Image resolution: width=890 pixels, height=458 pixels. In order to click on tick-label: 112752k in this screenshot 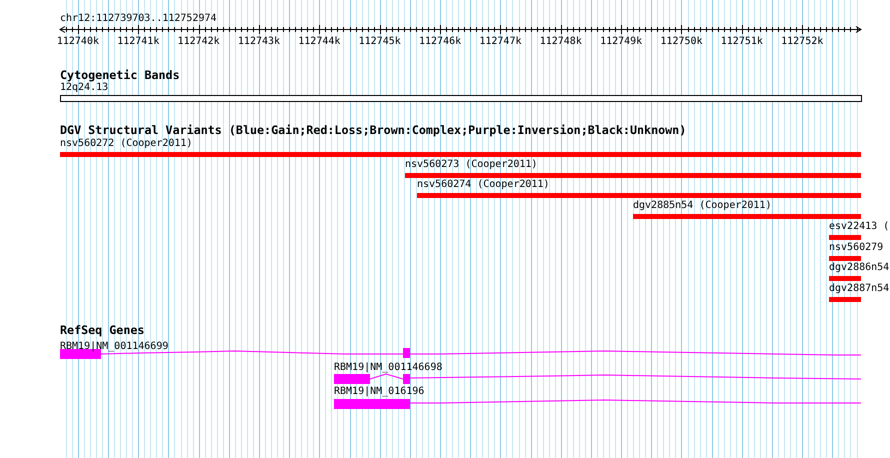, I will do `click(802, 42)`.